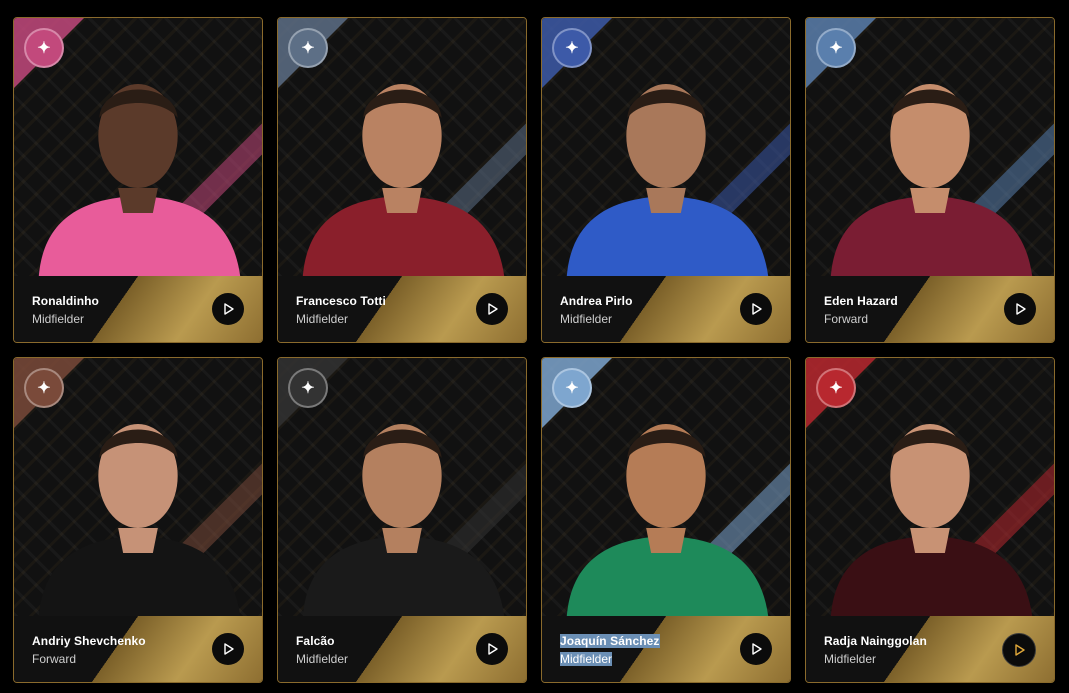 This screenshot has width=1069, height=693. I want to click on card-footer: Radja Nainggolan Midfielder, so click(930, 649).